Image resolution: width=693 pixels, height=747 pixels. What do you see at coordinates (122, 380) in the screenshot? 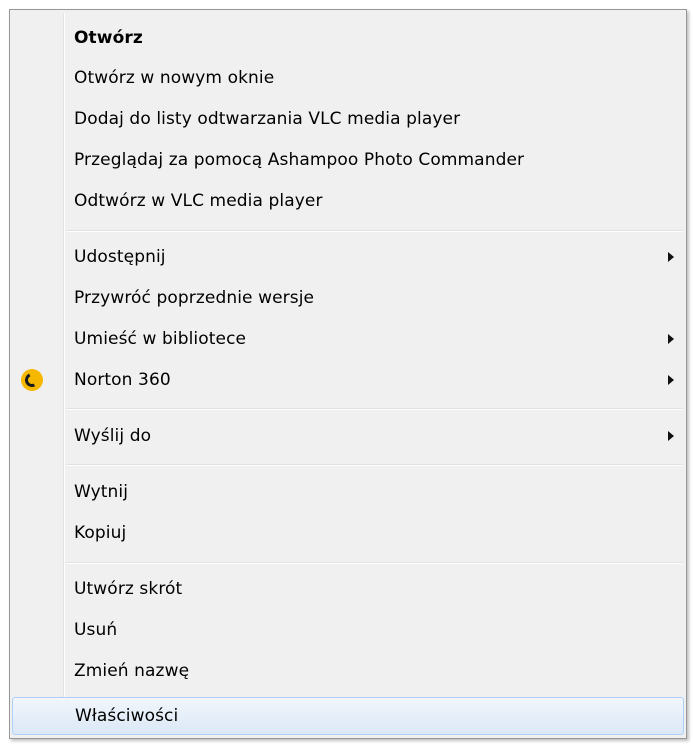
I see `menu-item-label: Norton 360` at bounding box center [122, 380].